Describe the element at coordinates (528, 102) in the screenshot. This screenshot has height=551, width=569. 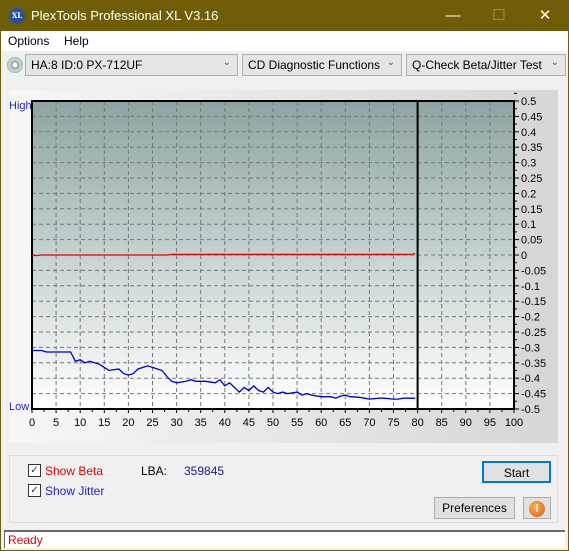
I see `y-tick-label: 0.5` at that location.